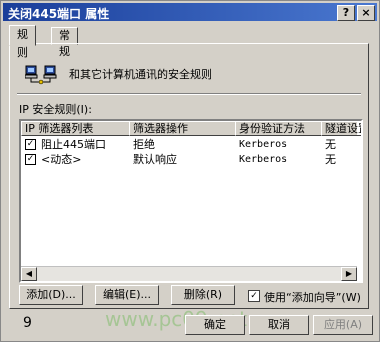 Image resolution: width=380 pixels, height=342 pixels. What do you see at coordinates (41, 75) in the screenshot?
I see `network-computers-icon` at bounding box center [41, 75].